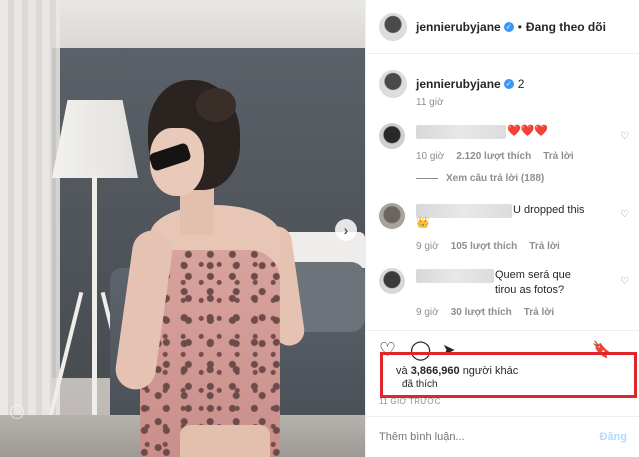  What do you see at coordinates (528, 131) in the screenshot?
I see `comment-text: ❤️❤️❤️` at bounding box center [528, 131].